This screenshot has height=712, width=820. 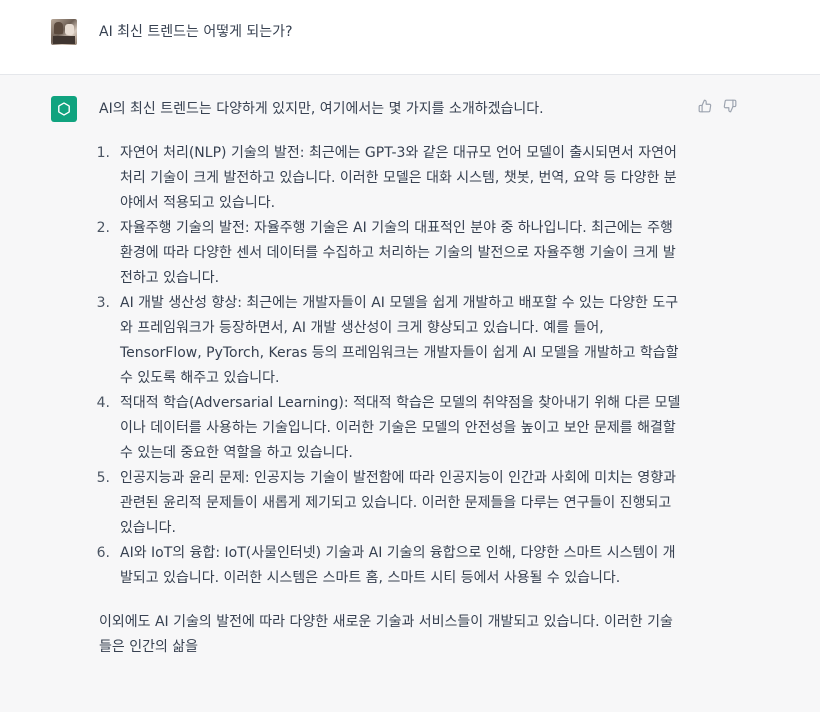 What do you see at coordinates (730, 106) in the screenshot?
I see `thumbs-down-icon` at bounding box center [730, 106].